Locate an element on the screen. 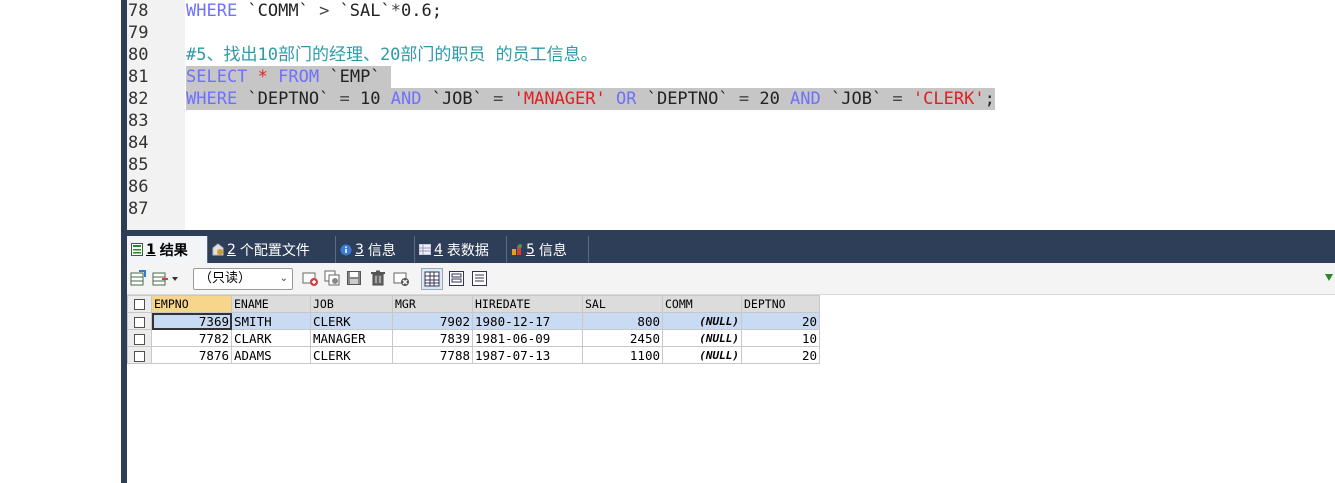 The height and width of the screenshot is (483, 1335). column-header-ename: ENAME is located at coordinates (271, 304).